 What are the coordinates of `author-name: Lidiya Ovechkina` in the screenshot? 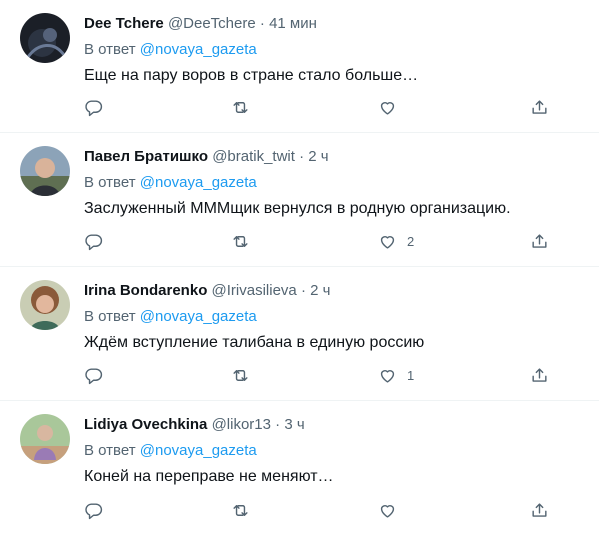 It's located at (145, 424).